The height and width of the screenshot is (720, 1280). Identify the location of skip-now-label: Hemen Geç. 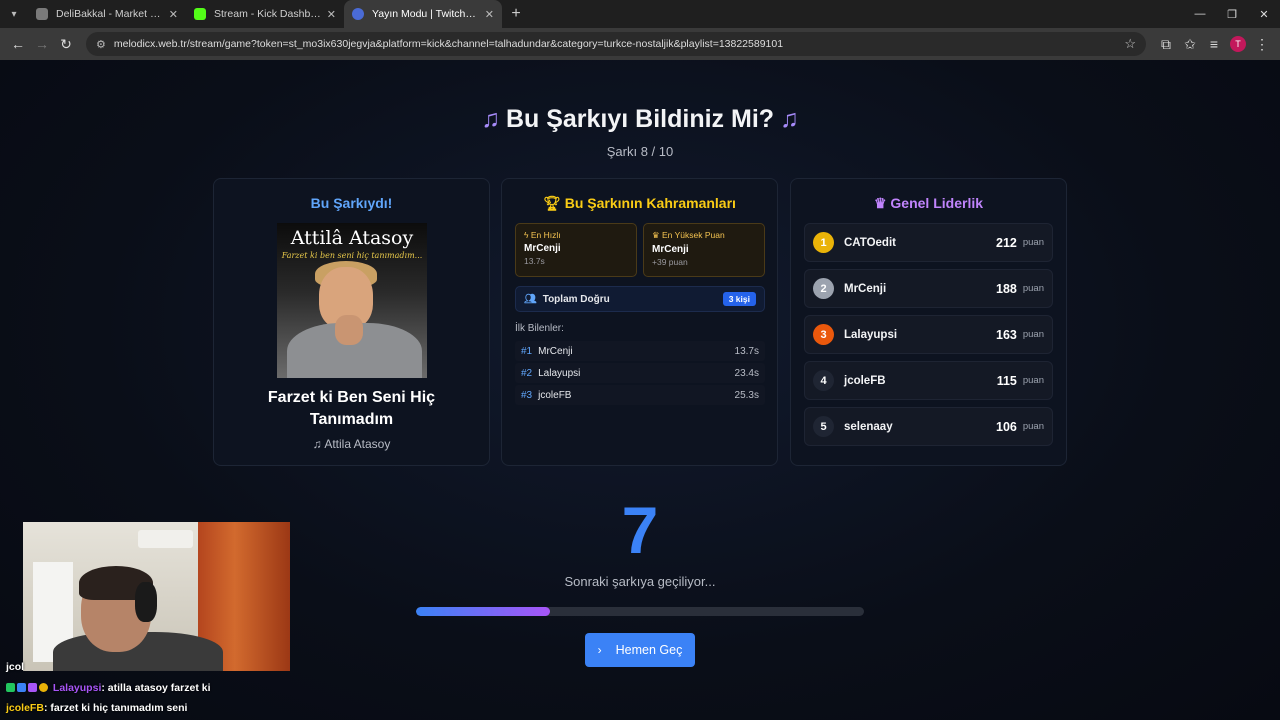
(649, 650).